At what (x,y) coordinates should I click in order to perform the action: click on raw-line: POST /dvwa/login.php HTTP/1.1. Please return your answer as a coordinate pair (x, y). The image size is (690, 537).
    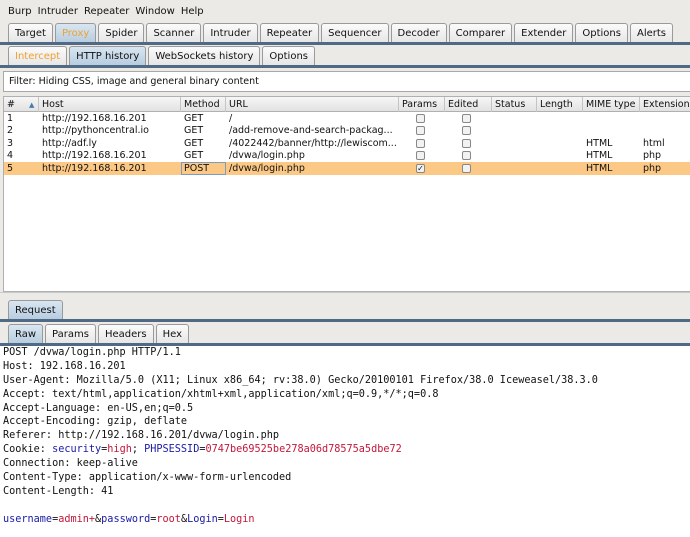
    Looking at the image, I should click on (300, 353).